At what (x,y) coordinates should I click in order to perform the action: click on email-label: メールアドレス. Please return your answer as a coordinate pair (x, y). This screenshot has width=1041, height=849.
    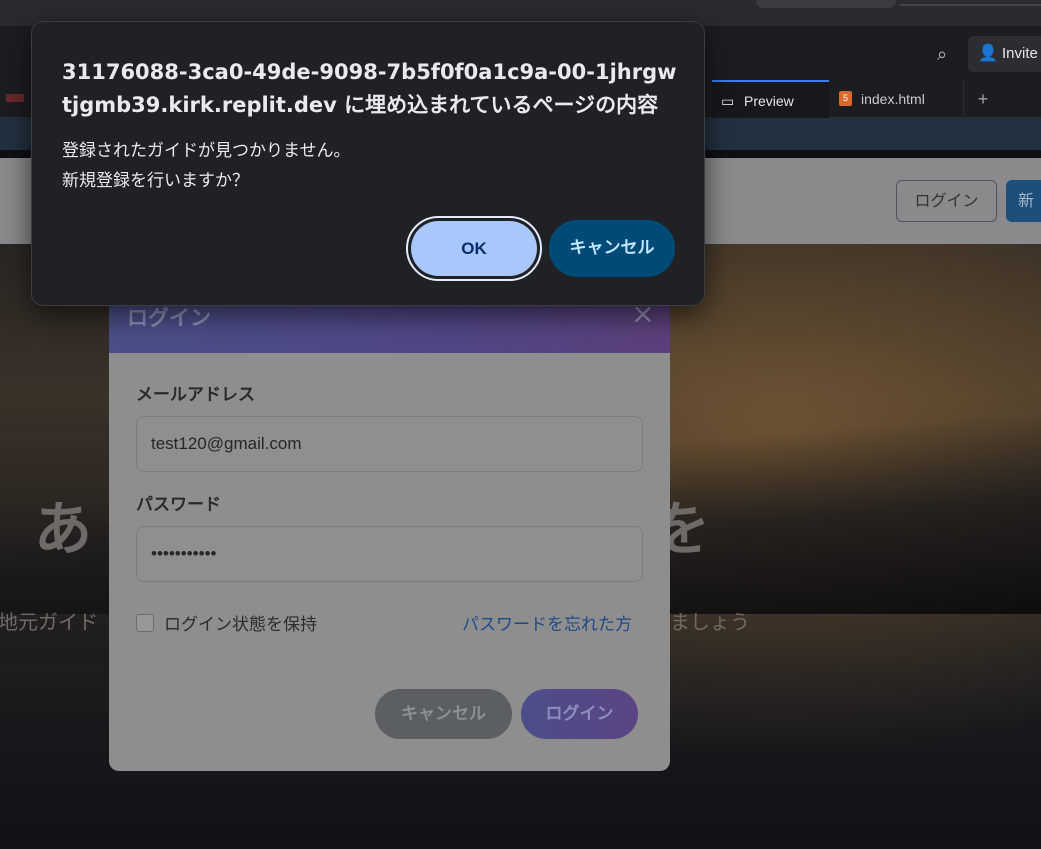
    Looking at the image, I should click on (195, 395).